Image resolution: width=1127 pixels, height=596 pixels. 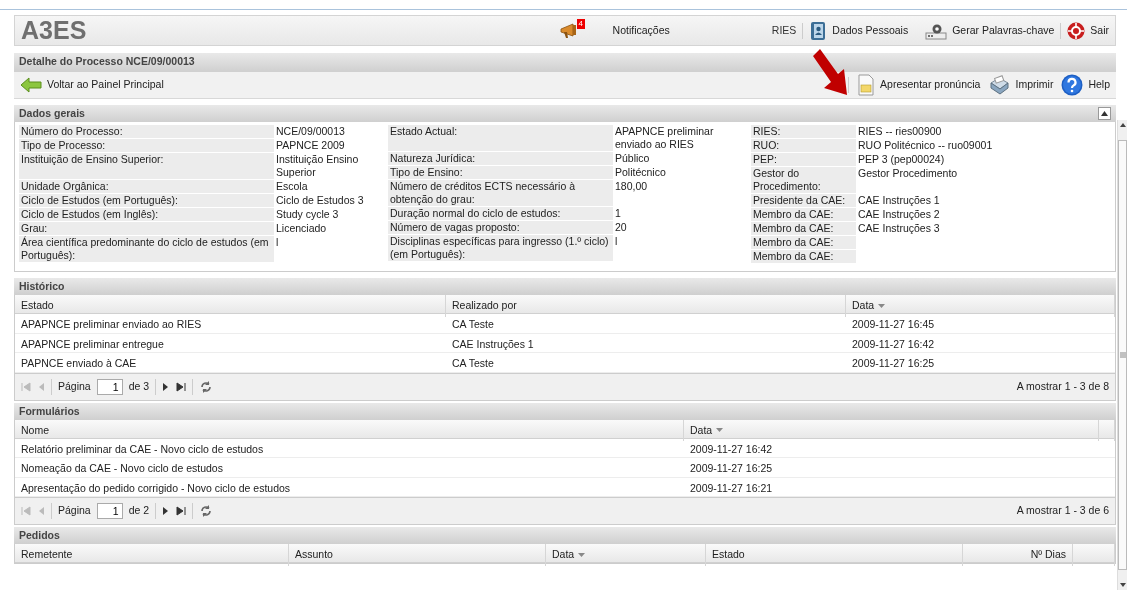 I want to click on field-value: Escola, so click(x=292, y=186).